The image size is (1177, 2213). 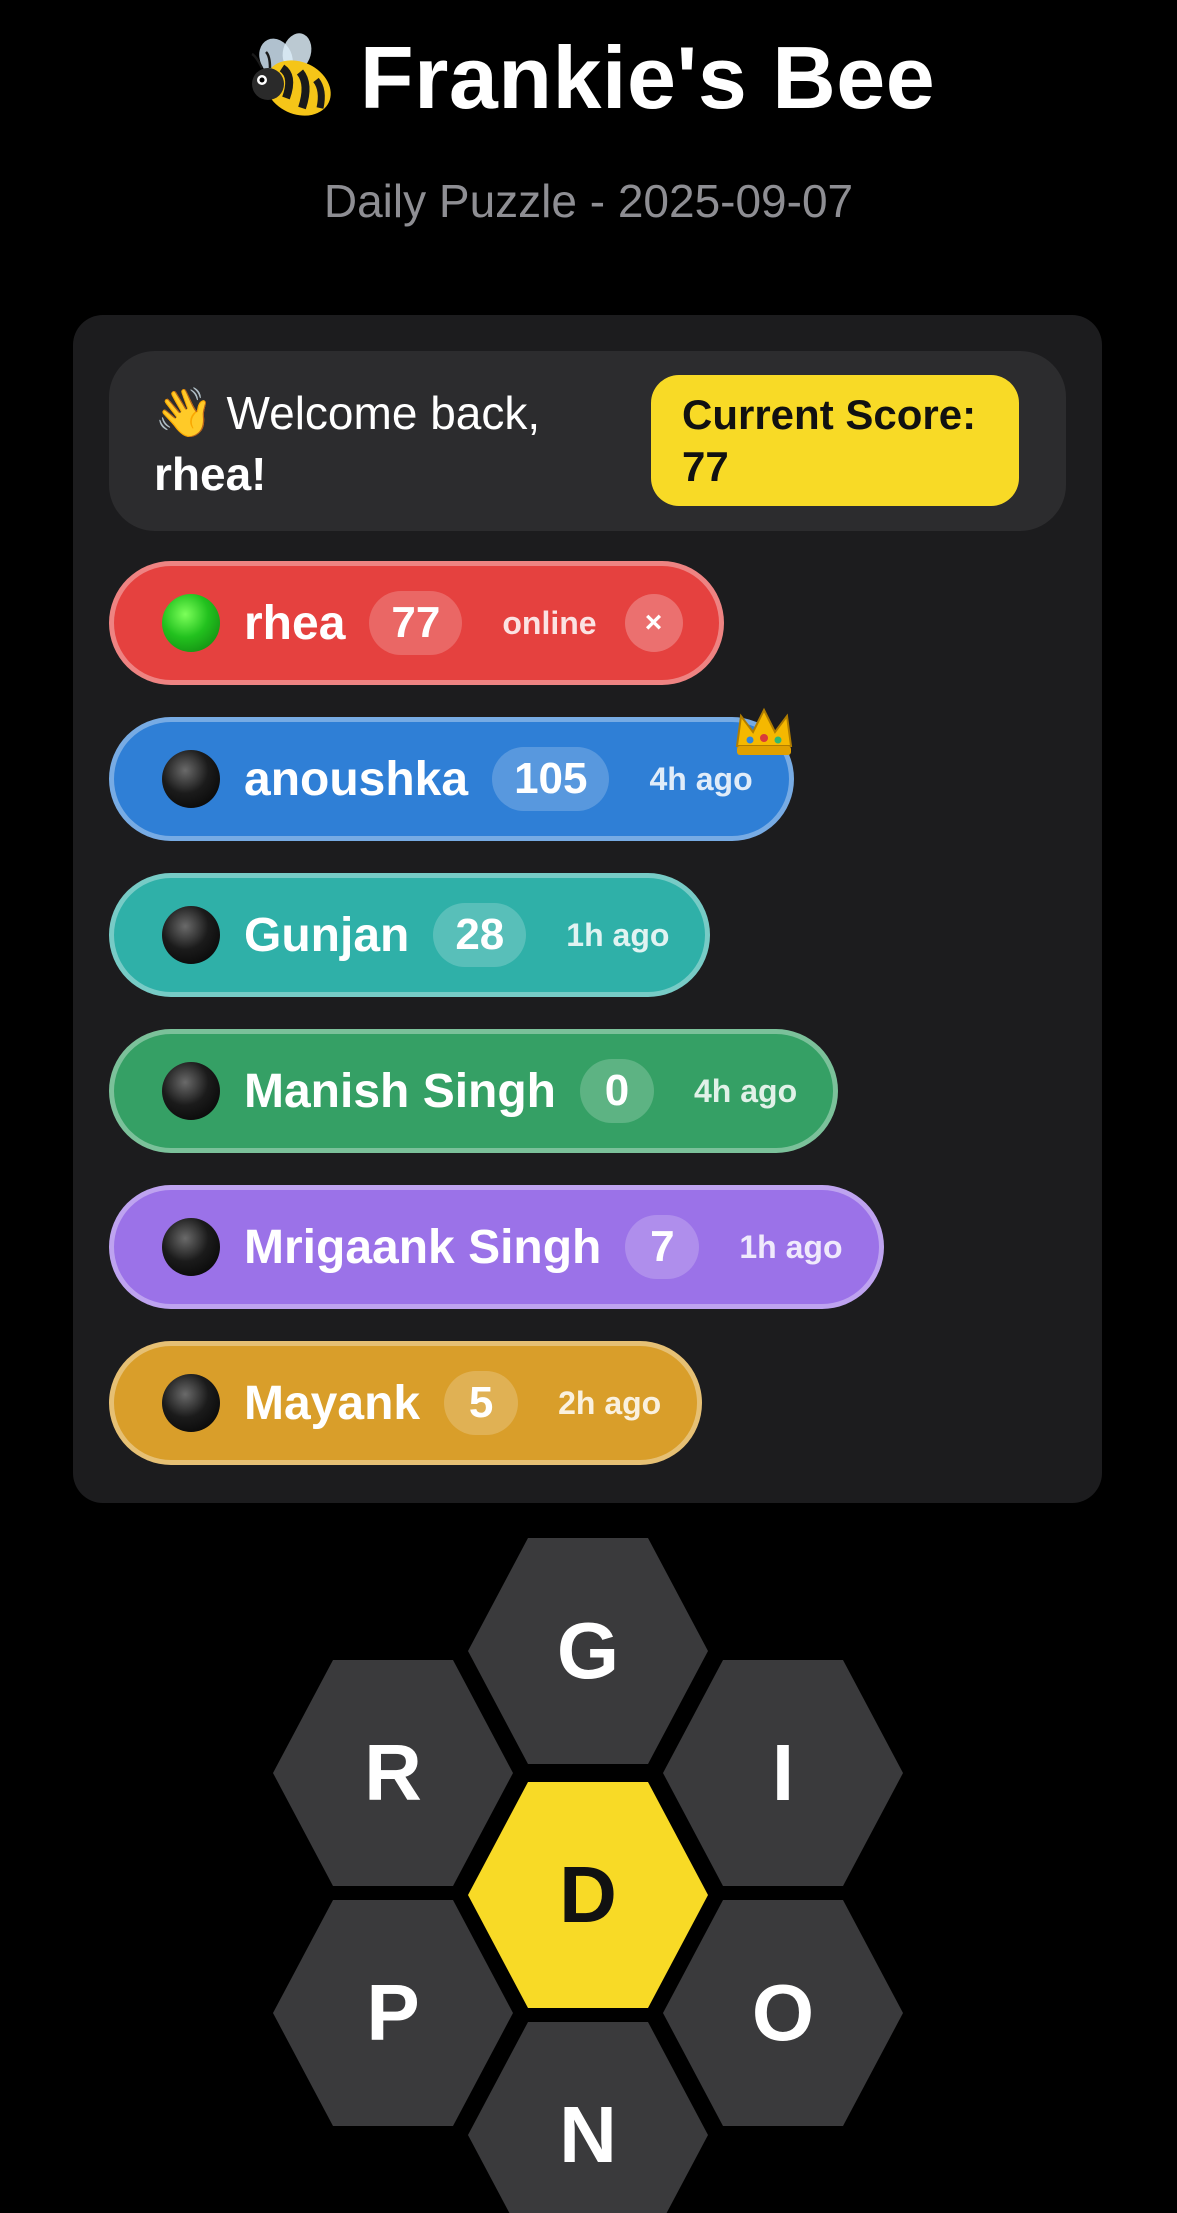 I want to click on player-row-mrigaank-singh: Mrigaank Singh 7 1h ago, so click(x=496, y=1247).